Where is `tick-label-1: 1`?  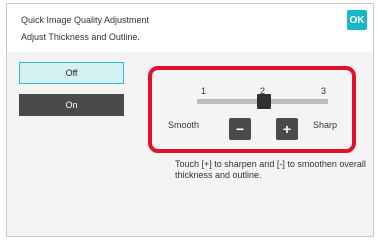
tick-label-1: 1 is located at coordinates (204, 91).